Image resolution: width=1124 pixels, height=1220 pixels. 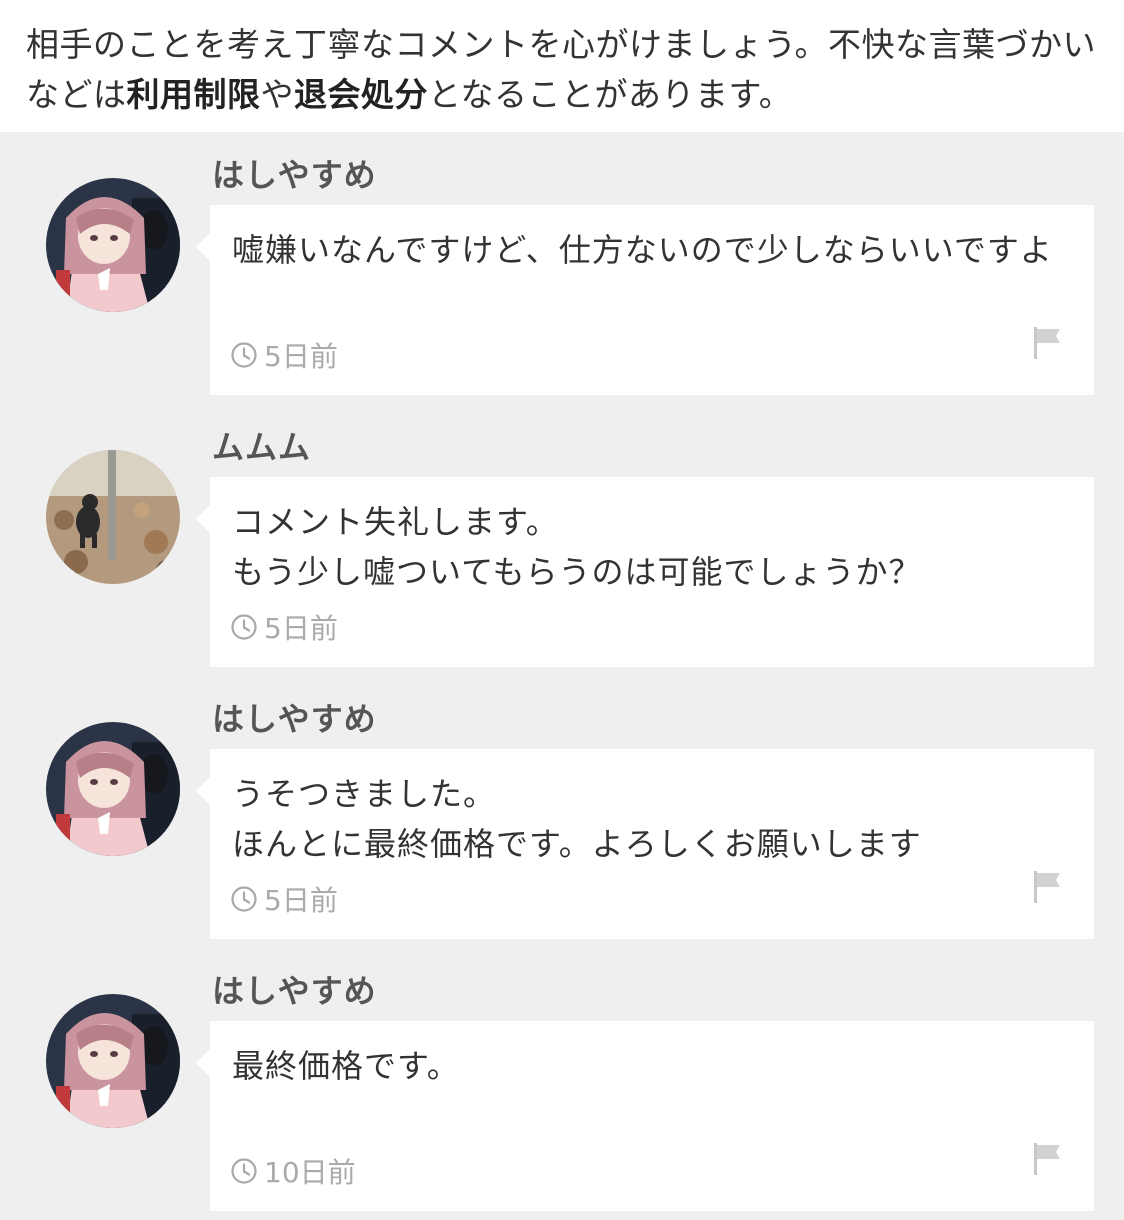 I want to click on comment-bubble: 最終価格です。 10日前, so click(x=645, y=1116).